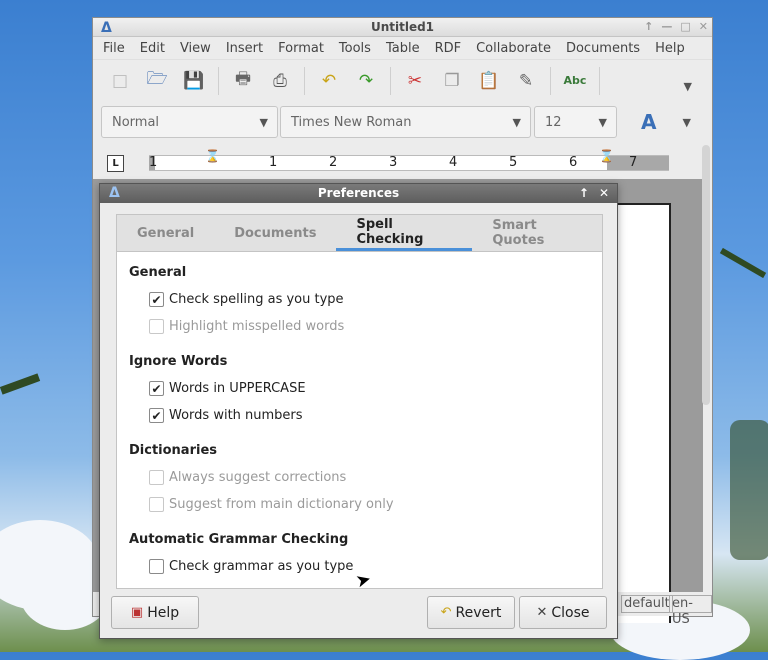 The width and height of the screenshot is (768, 660). I want to click on tab-spell-checking: Spell Checking, so click(404, 233).